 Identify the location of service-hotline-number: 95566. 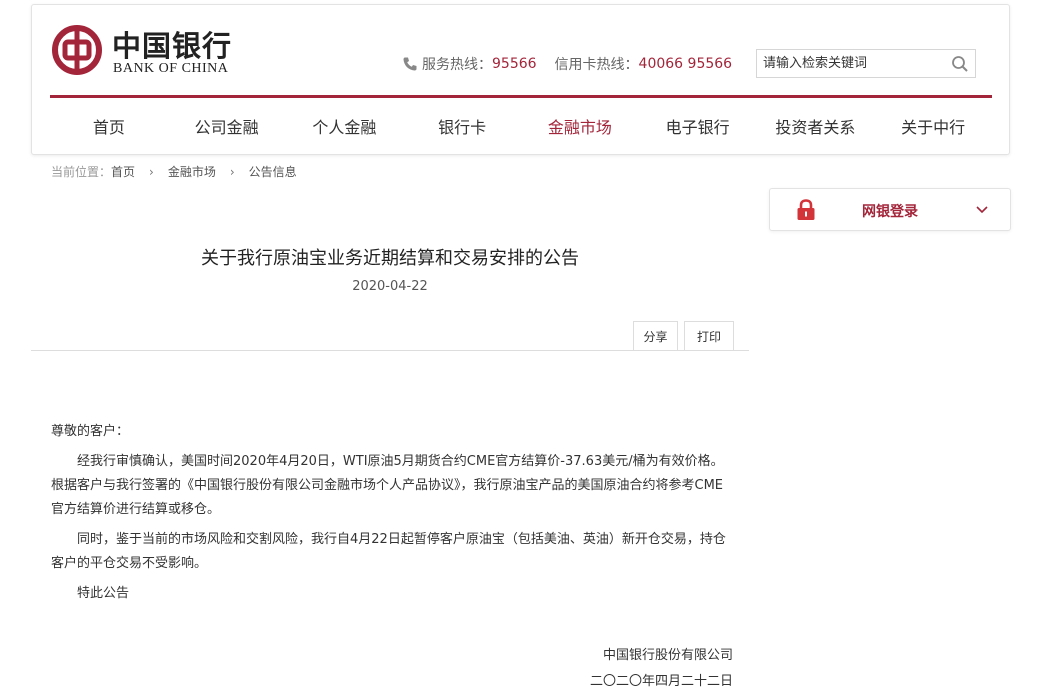
(514, 64).